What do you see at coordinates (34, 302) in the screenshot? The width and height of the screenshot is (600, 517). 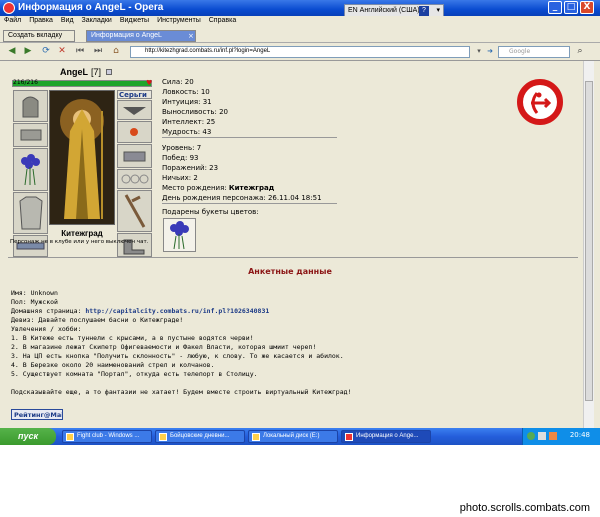 I see `profile-gender: Пол: Мужской` at bounding box center [34, 302].